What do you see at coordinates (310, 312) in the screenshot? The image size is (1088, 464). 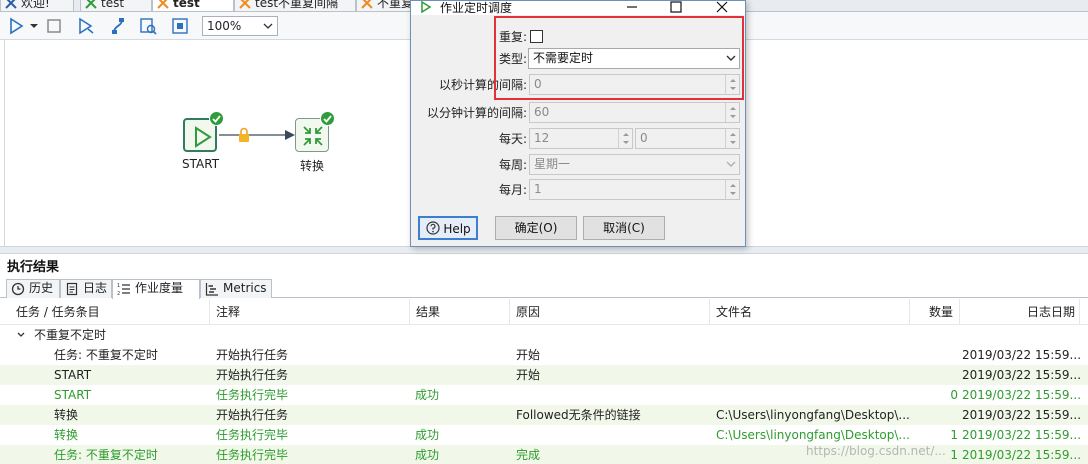 I see `column-header-comment: 注释` at bounding box center [310, 312].